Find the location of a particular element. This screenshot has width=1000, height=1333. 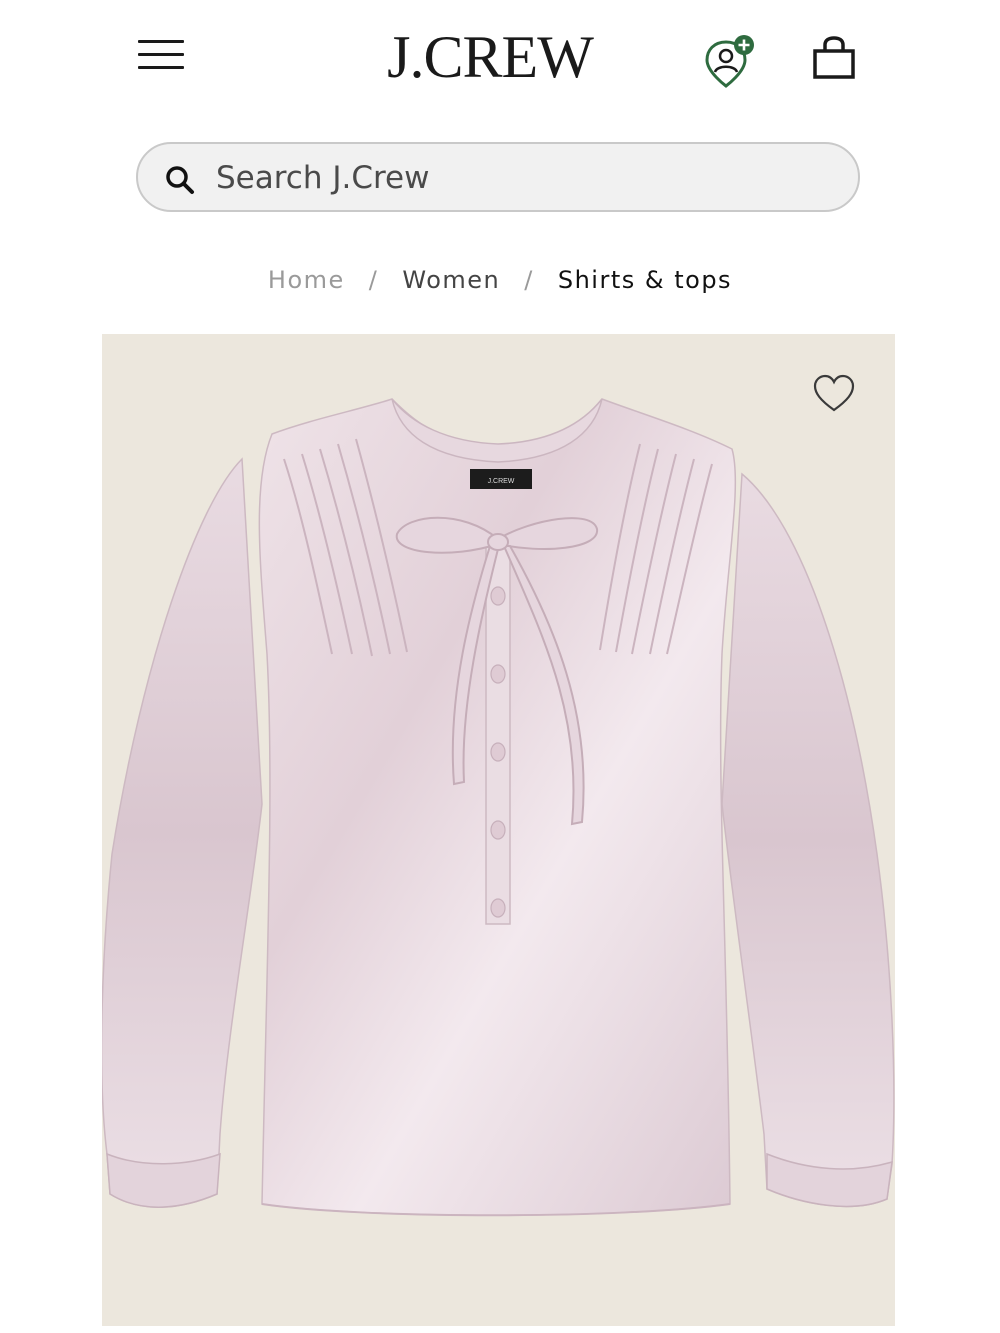

account-location-icon is located at coordinates (730, 62).